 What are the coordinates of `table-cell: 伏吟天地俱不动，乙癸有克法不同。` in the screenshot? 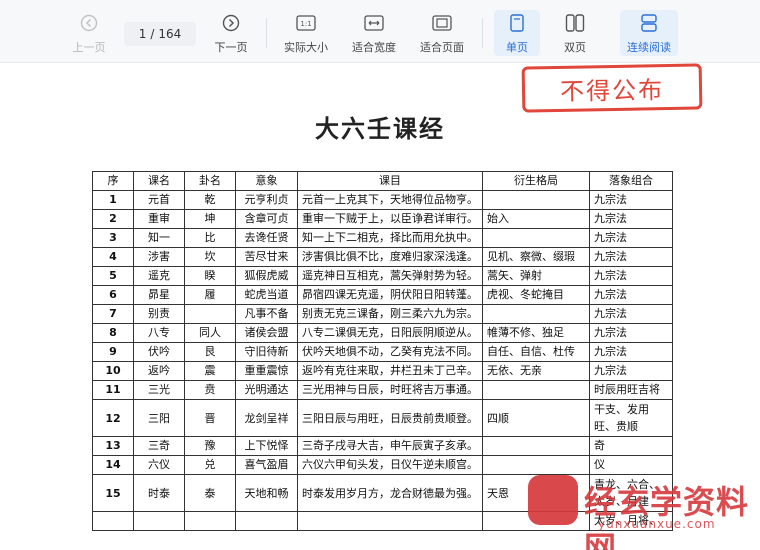 It's located at (390, 352).